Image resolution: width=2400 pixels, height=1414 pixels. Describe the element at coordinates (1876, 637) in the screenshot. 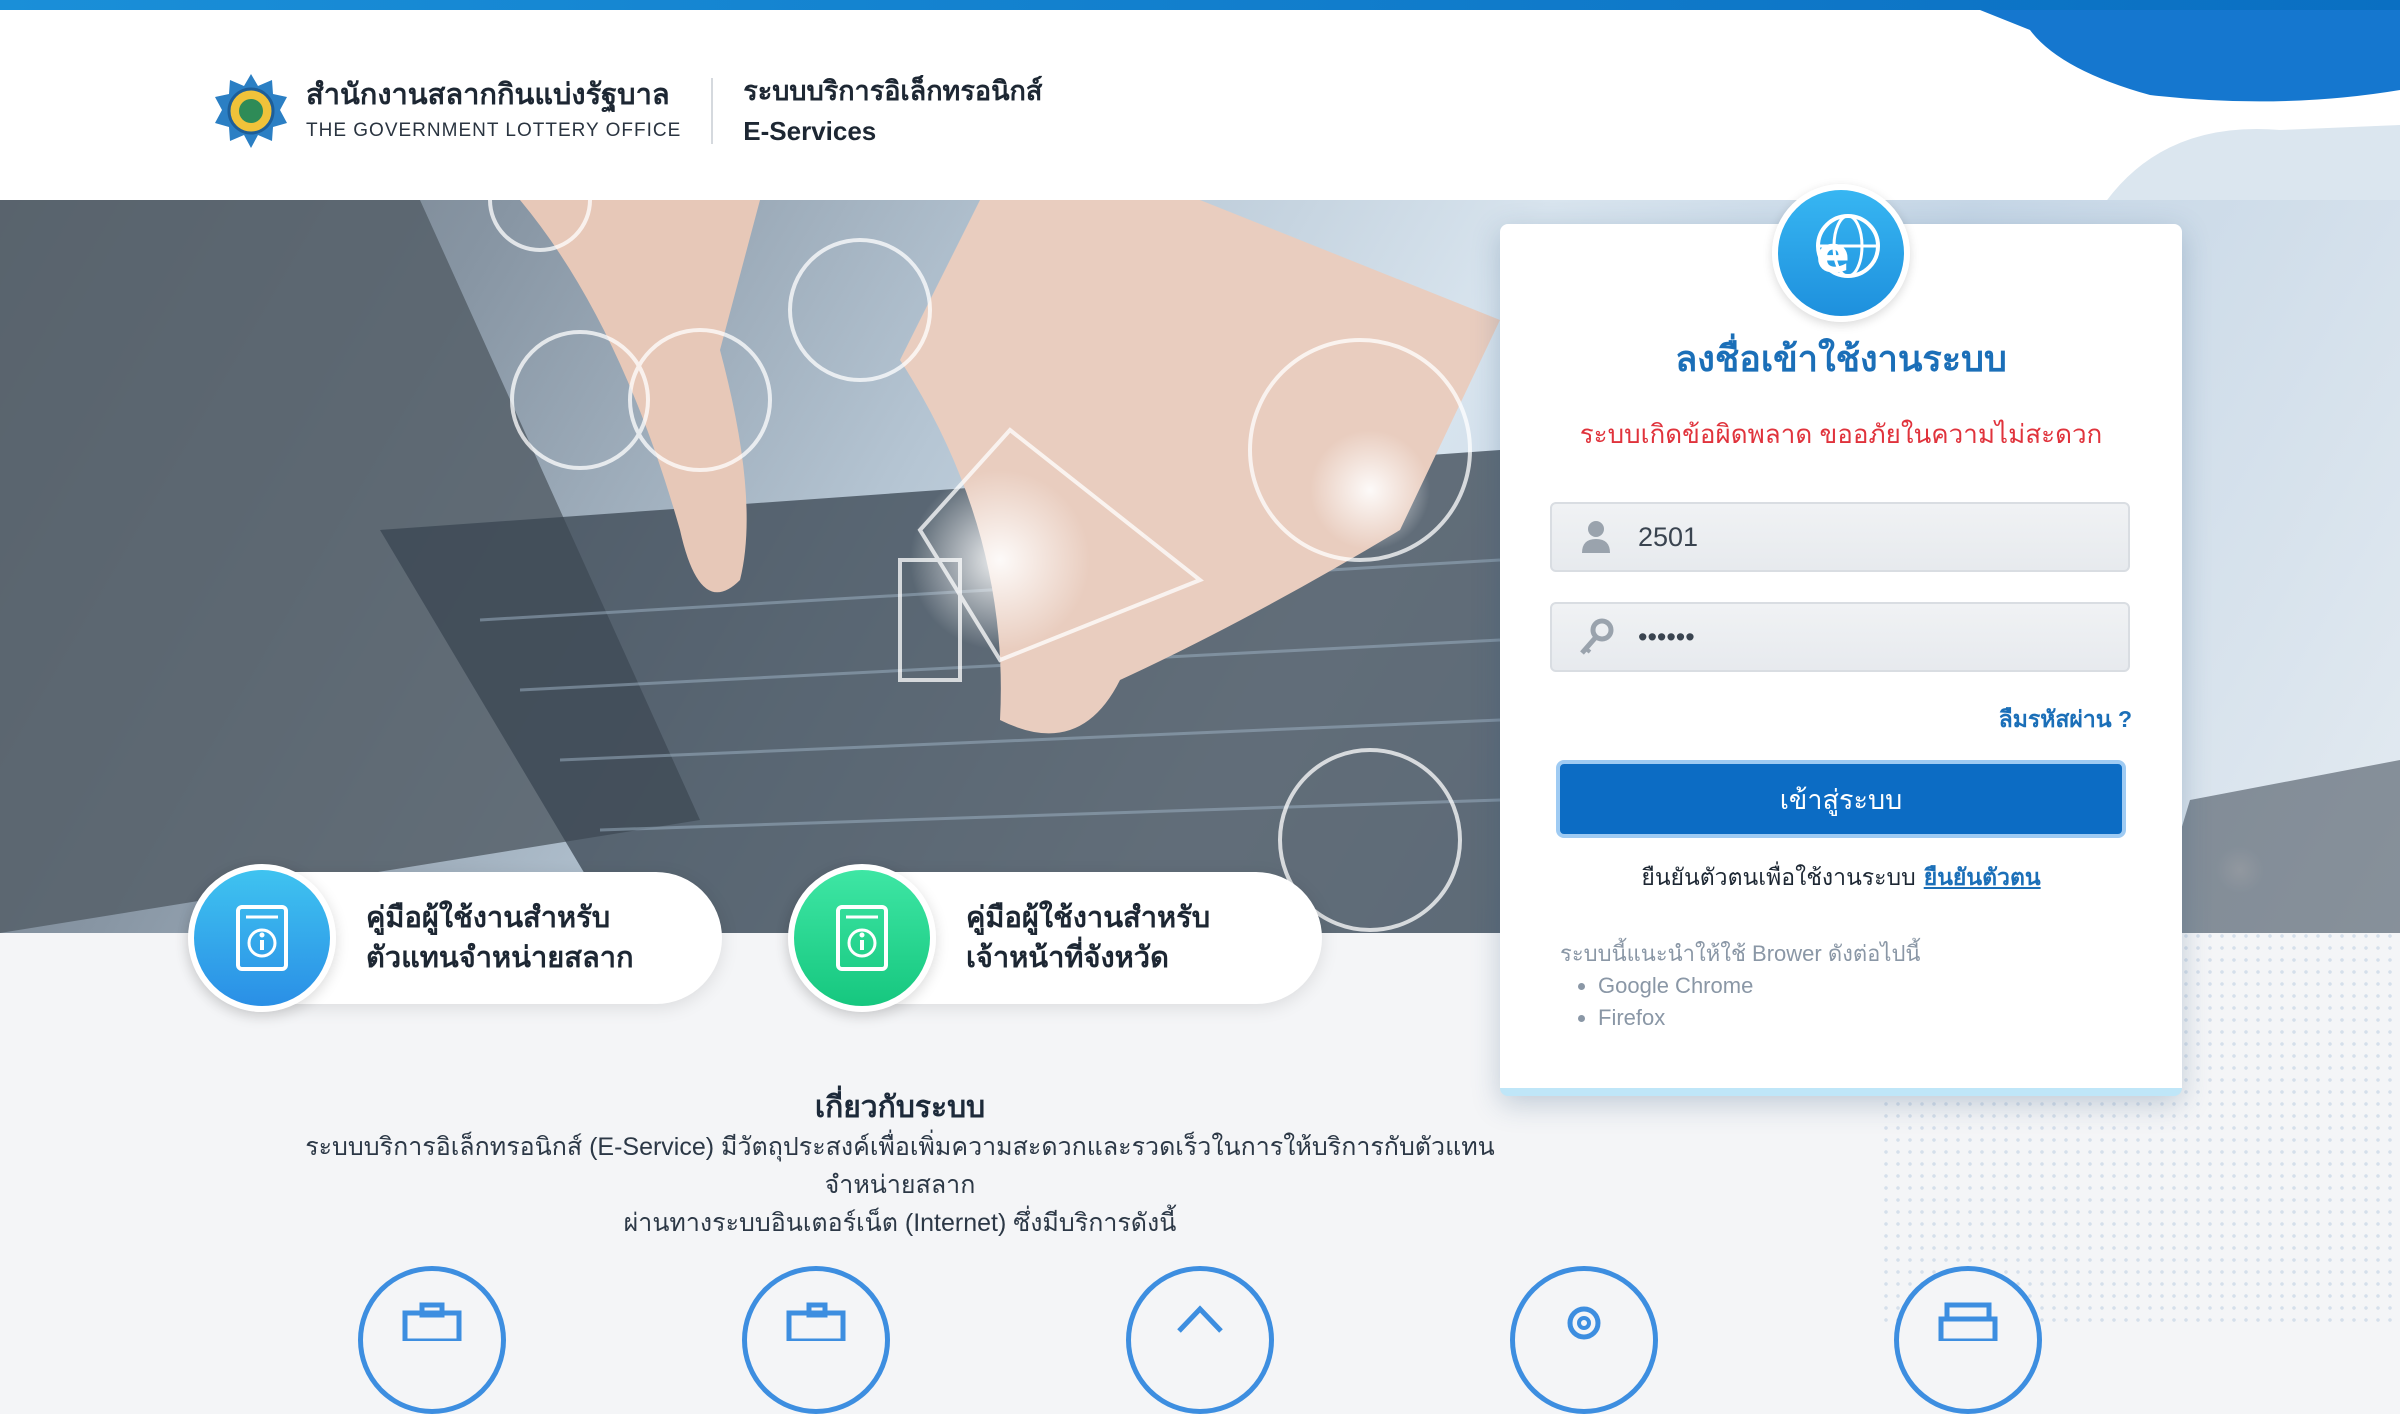

I see `password-input` at that location.